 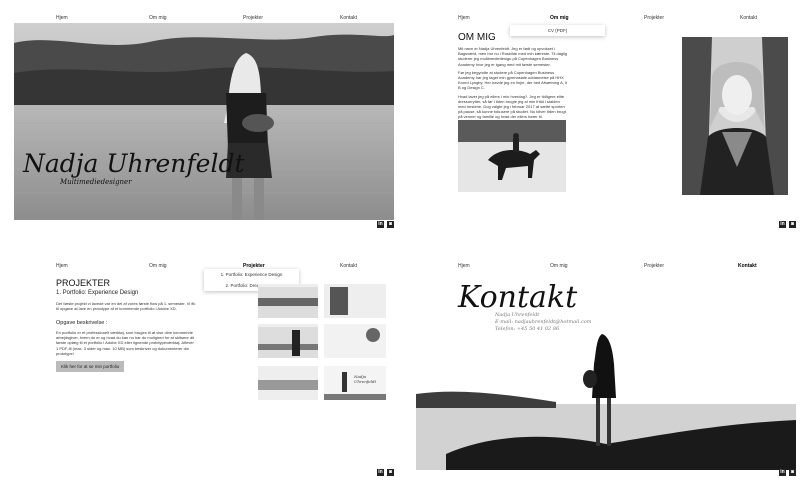 I want to click on contact-title: Kontakt, so click(x=518, y=297).